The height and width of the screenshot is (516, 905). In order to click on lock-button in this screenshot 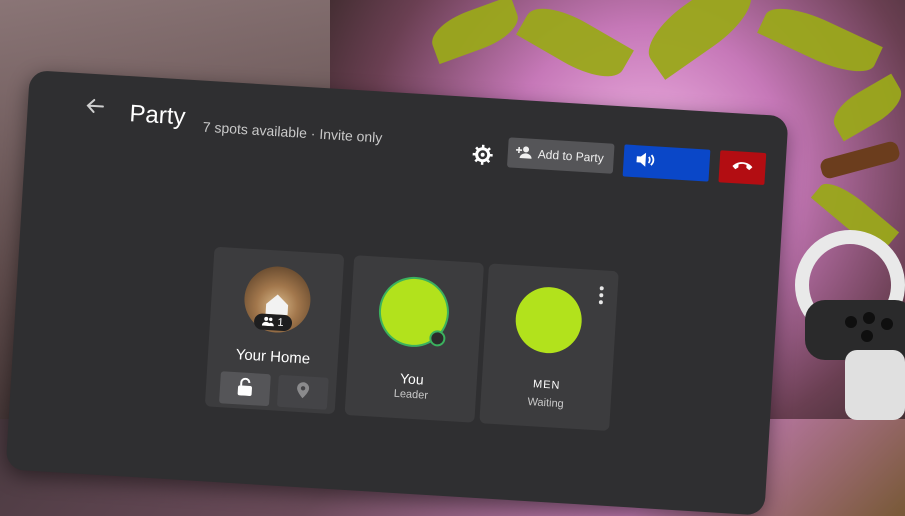, I will do `click(245, 389)`.